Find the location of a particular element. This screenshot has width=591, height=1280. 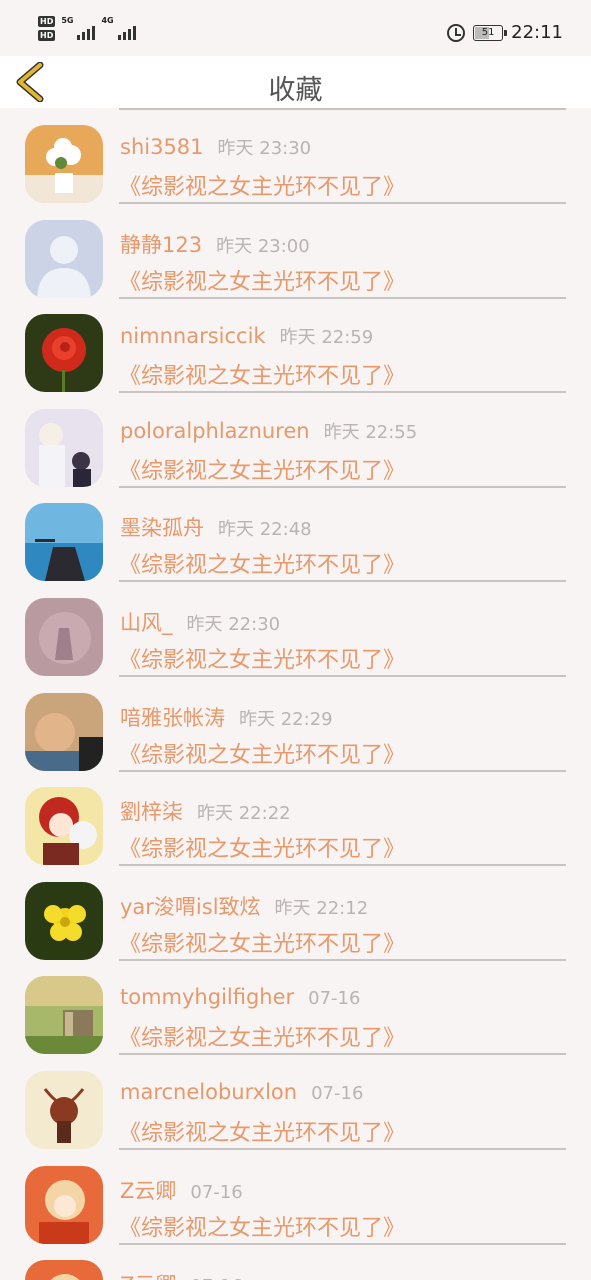

favorite-time: 昨天 22:48 is located at coordinates (265, 530).